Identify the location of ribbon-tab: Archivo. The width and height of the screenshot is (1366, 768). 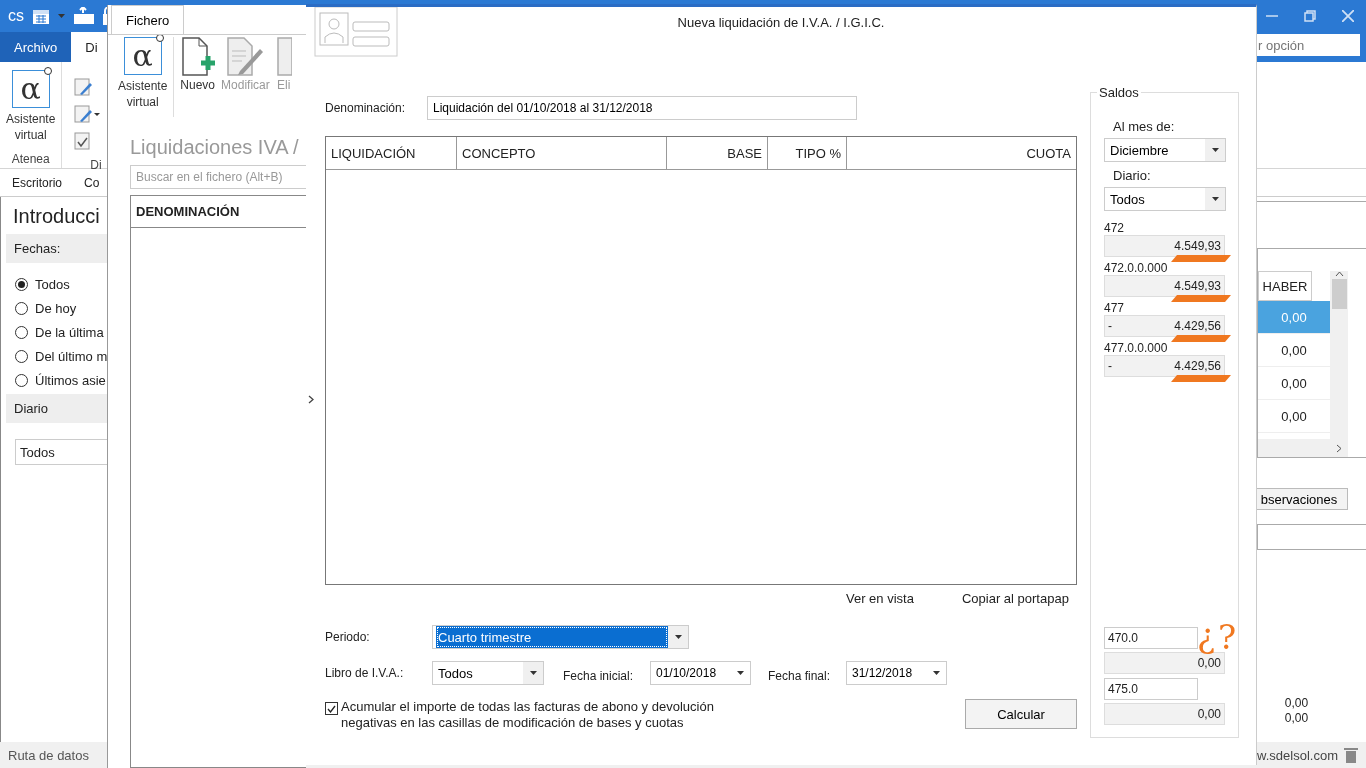
(36, 47).